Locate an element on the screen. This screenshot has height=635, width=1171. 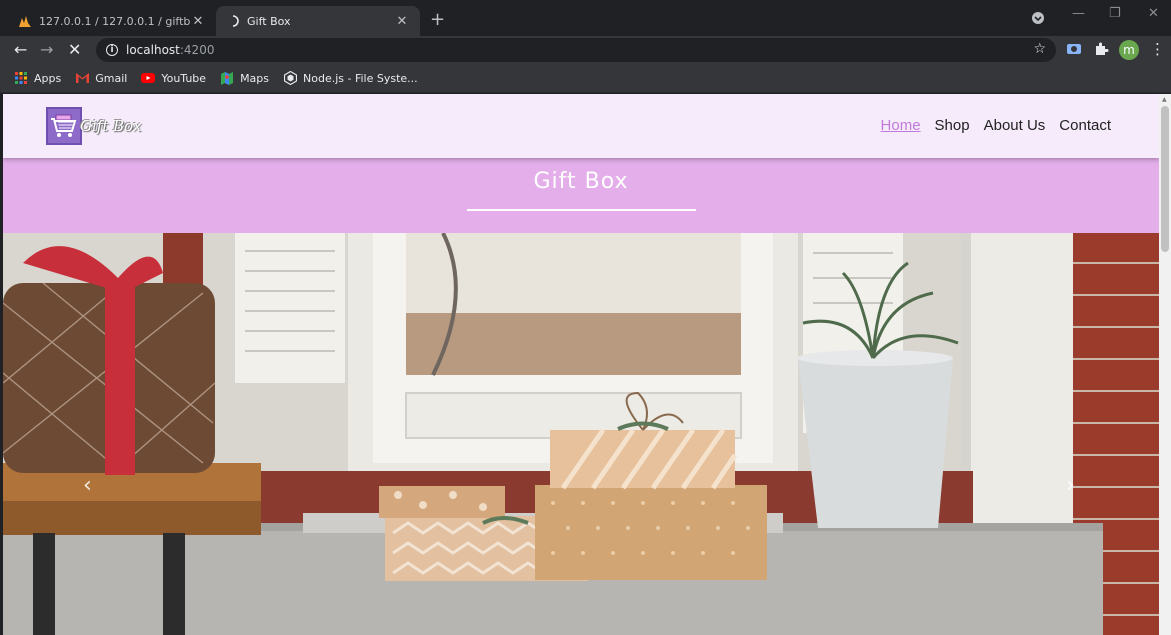
tab-search-icon is located at coordinates (1038, 20).